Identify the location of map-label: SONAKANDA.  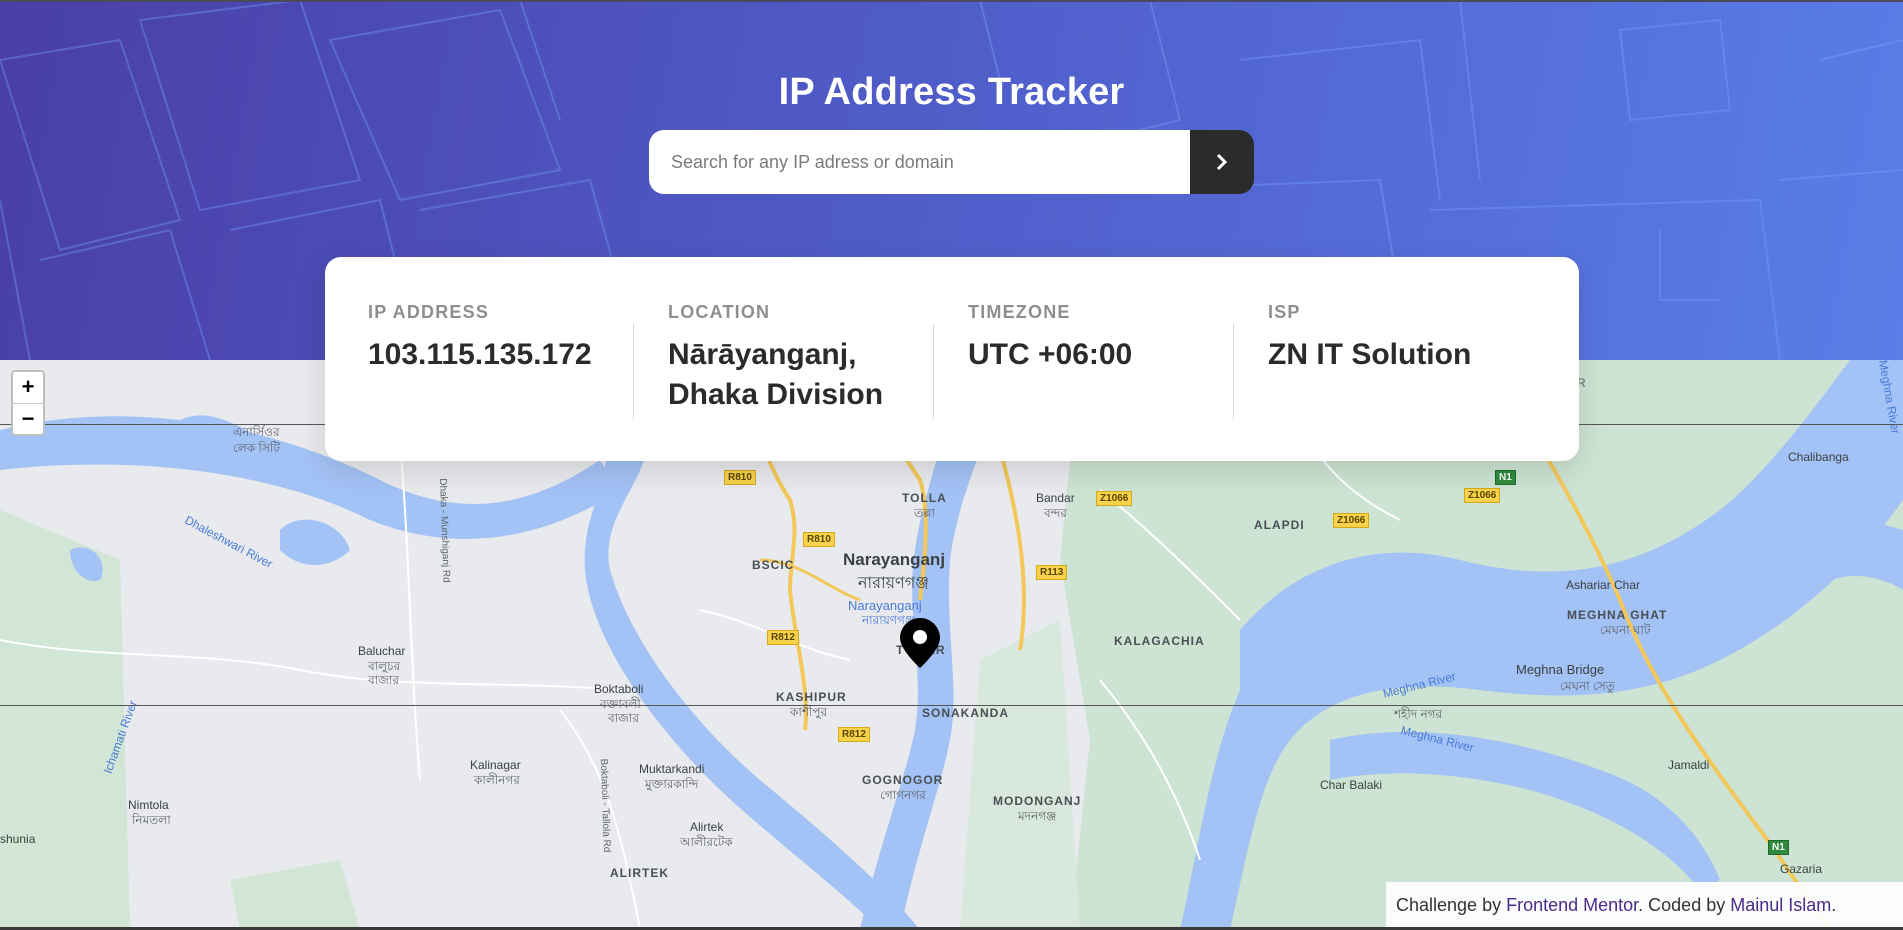
(965, 713).